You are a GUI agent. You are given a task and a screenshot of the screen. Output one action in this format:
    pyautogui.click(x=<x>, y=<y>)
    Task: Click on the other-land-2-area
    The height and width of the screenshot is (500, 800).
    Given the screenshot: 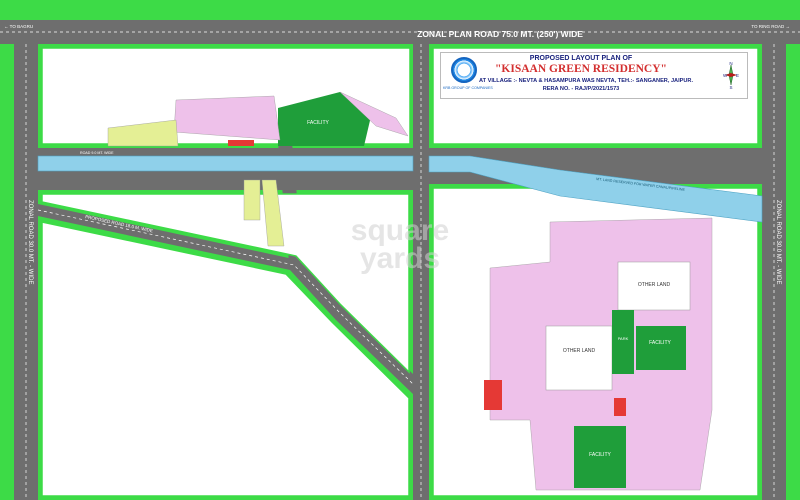 What is the action you would take?
    pyautogui.click(x=579, y=358)
    